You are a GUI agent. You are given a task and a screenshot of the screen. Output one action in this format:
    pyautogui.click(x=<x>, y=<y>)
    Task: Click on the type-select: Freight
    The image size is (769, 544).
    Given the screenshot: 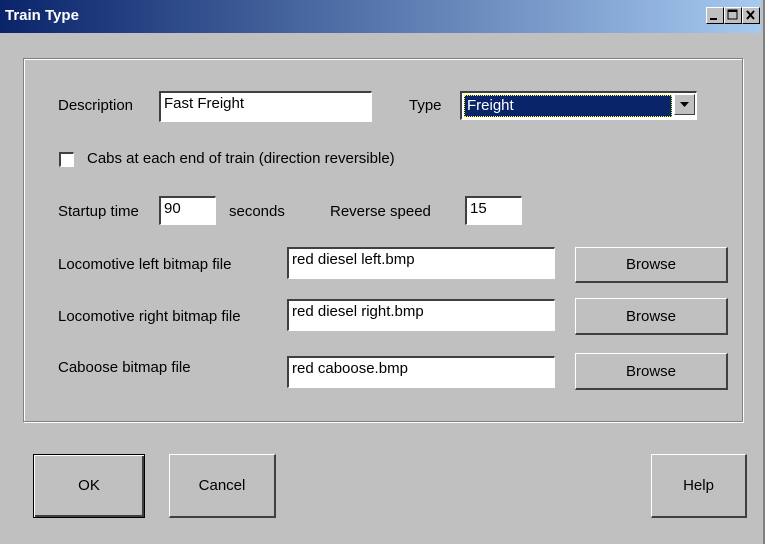 What is the action you would take?
    pyautogui.click(x=578, y=105)
    